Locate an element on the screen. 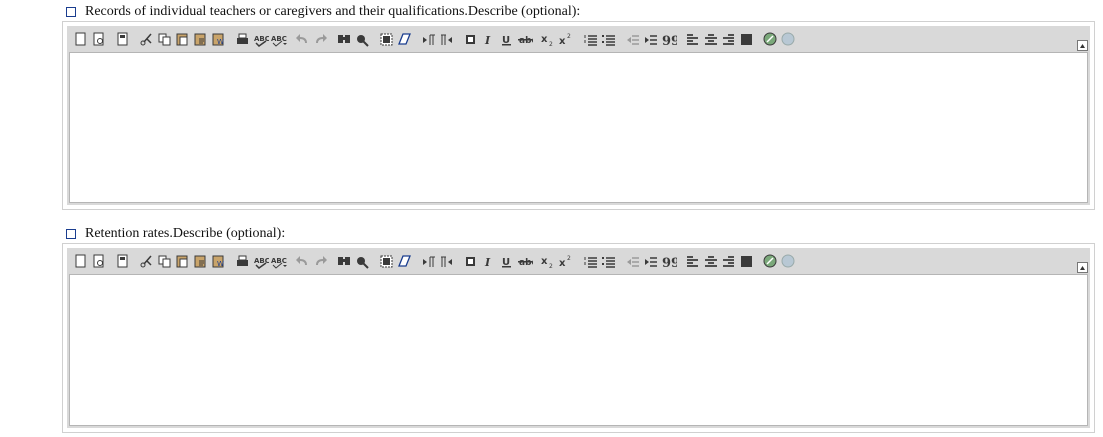 This screenshot has height=437, width=1103. find-icon is located at coordinates (343, 260).